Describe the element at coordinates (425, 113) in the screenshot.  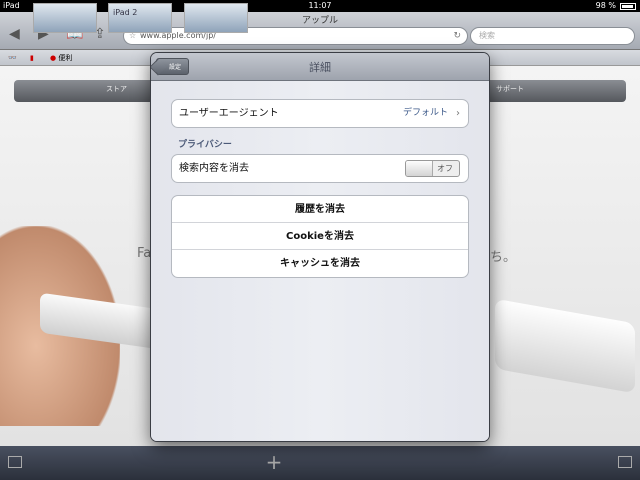
I see `user-agent-value: デフォルト` at that location.